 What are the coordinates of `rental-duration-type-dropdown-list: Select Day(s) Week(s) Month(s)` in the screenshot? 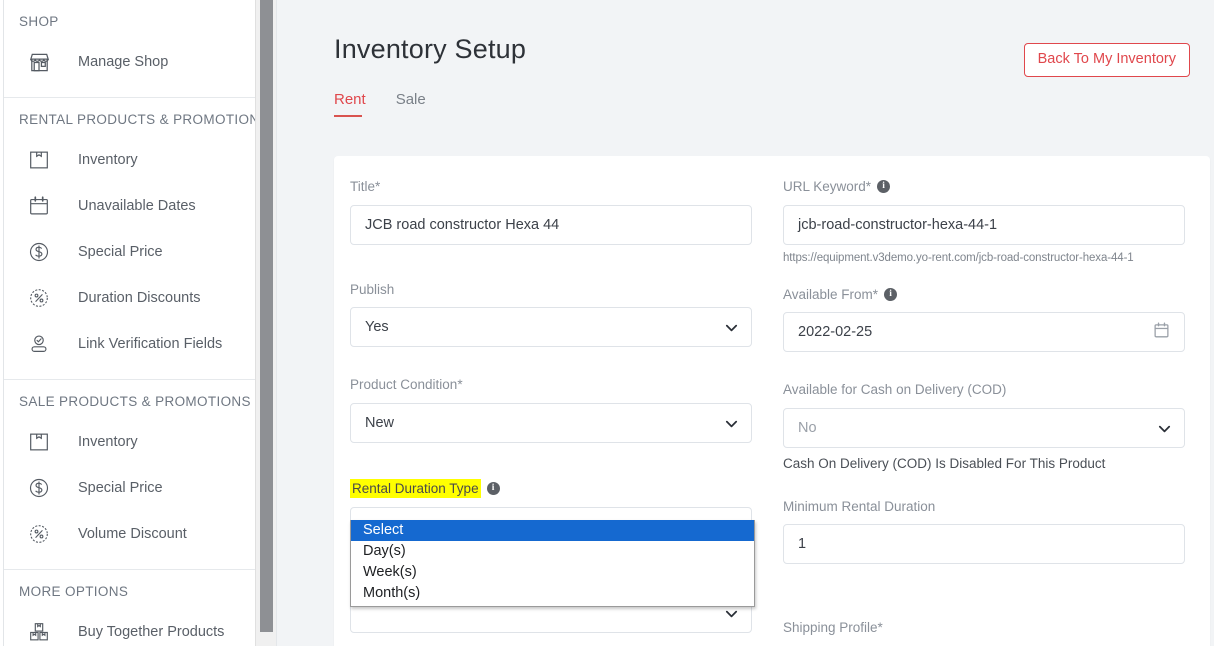 It's located at (552, 563).